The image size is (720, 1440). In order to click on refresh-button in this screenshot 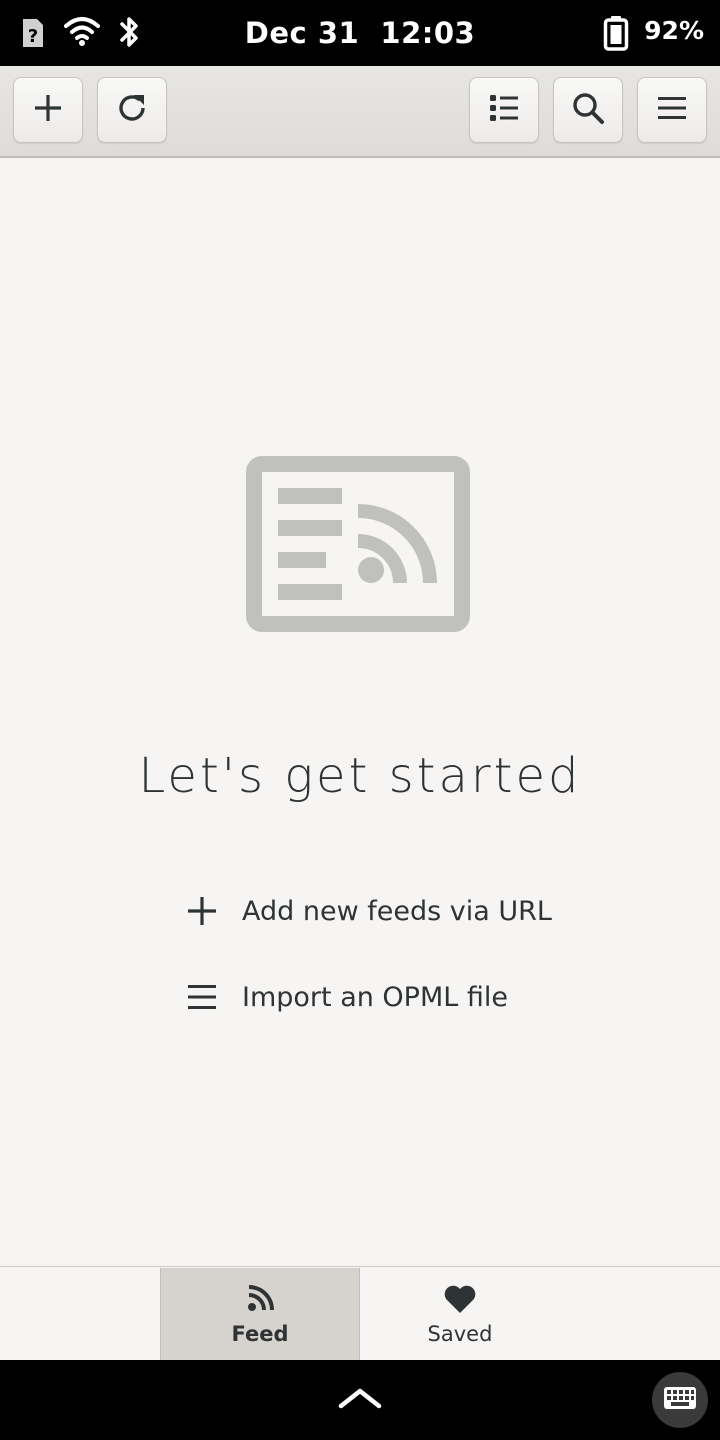, I will do `click(132, 110)`.